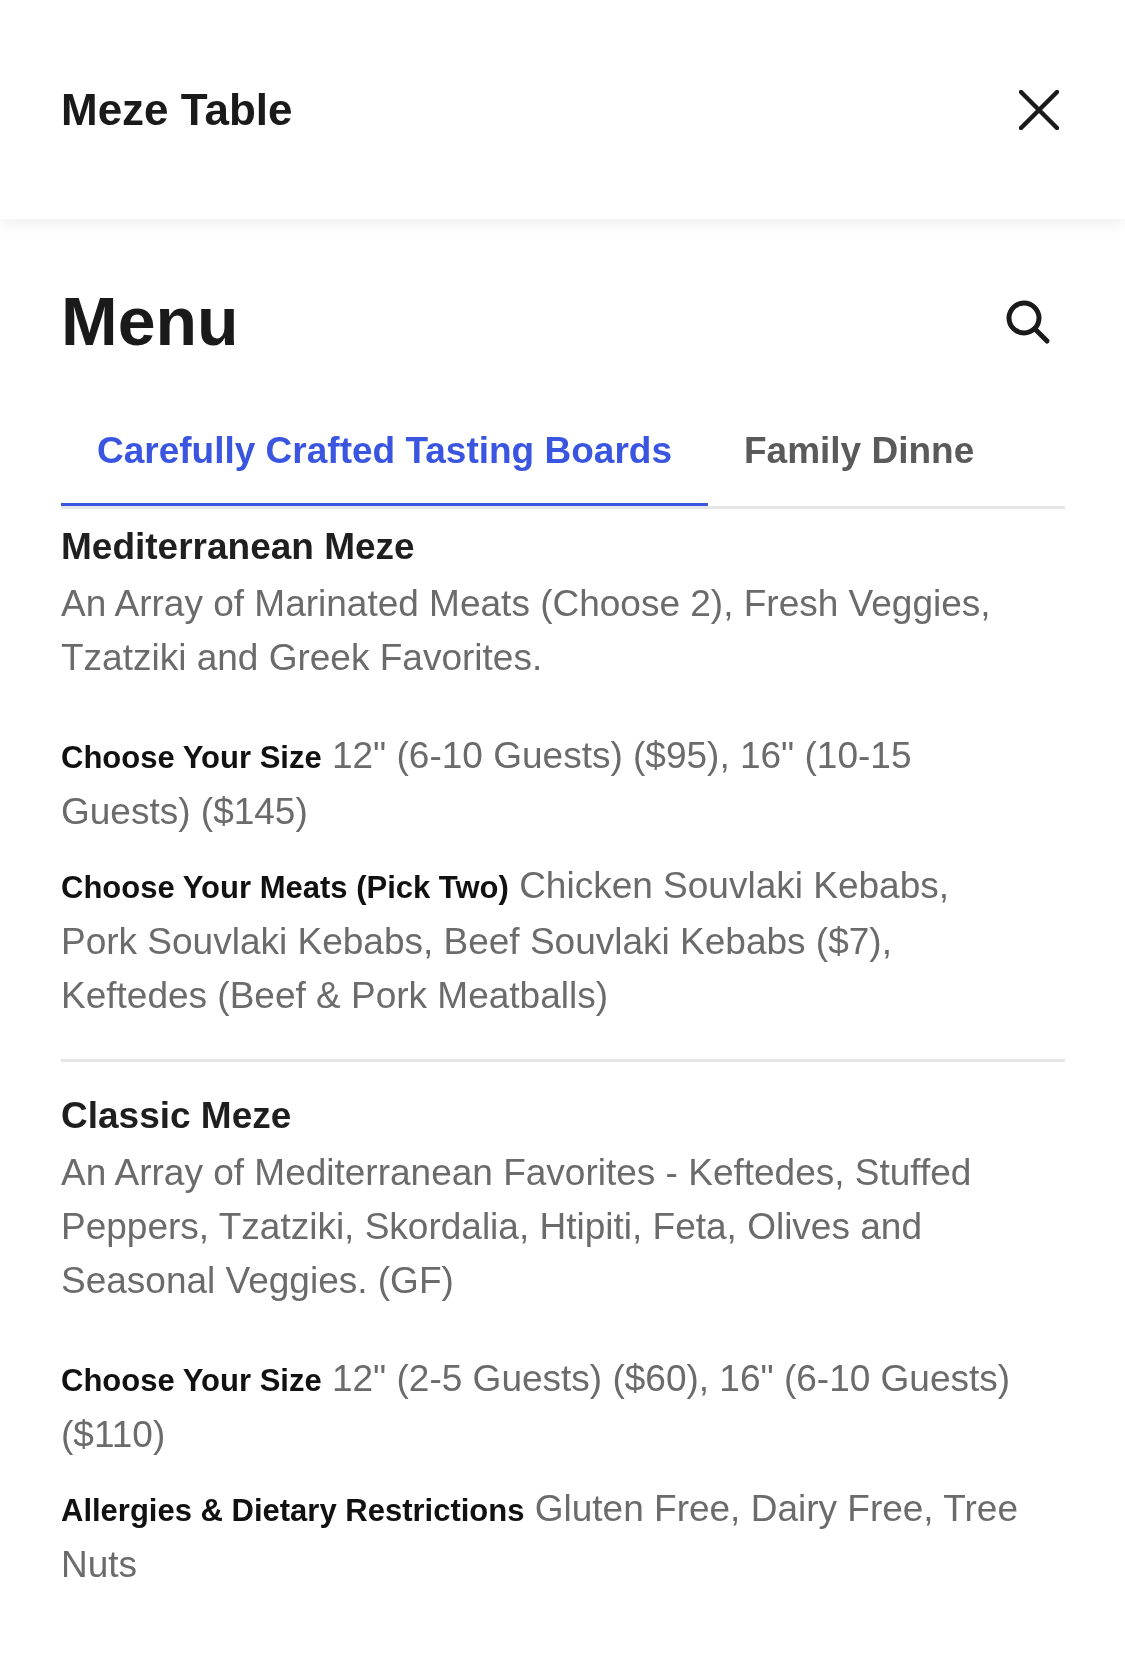 The width and height of the screenshot is (1125, 1668). Describe the element at coordinates (517, 1226) in the screenshot. I see `item-description: An Array of Mediterranean Favorites - Keftedes, Stuffed Peppers, Tzatziki, Skordalia, Htipiti, Feta, Olives and Seasonal Veggies. (GF)` at that location.